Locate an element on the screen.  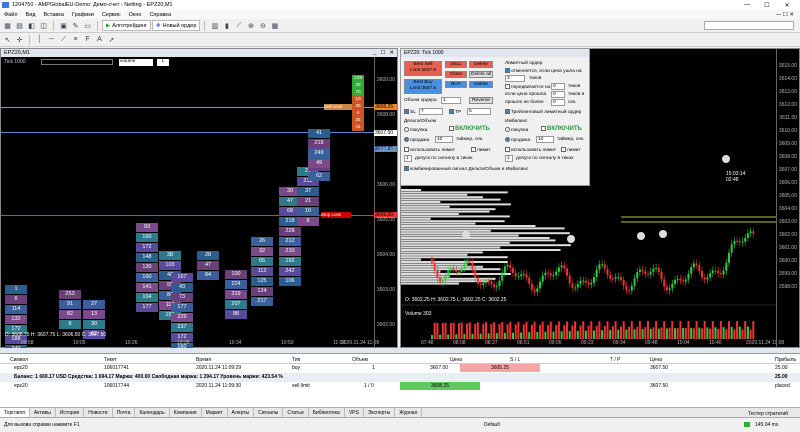
indicator-param: L is located at coordinates (163, 62).